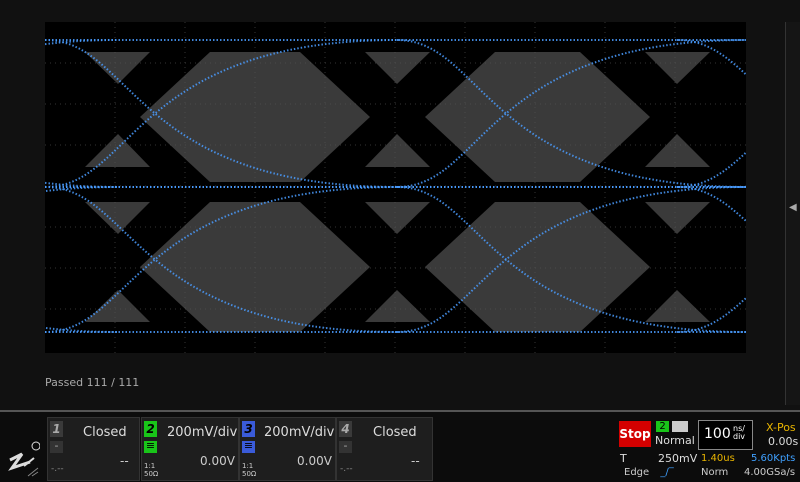 The width and height of the screenshot is (800, 482). What do you see at coordinates (635, 434) in the screenshot?
I see `run-stop-button: Stop` at bounding box center [635, 434].